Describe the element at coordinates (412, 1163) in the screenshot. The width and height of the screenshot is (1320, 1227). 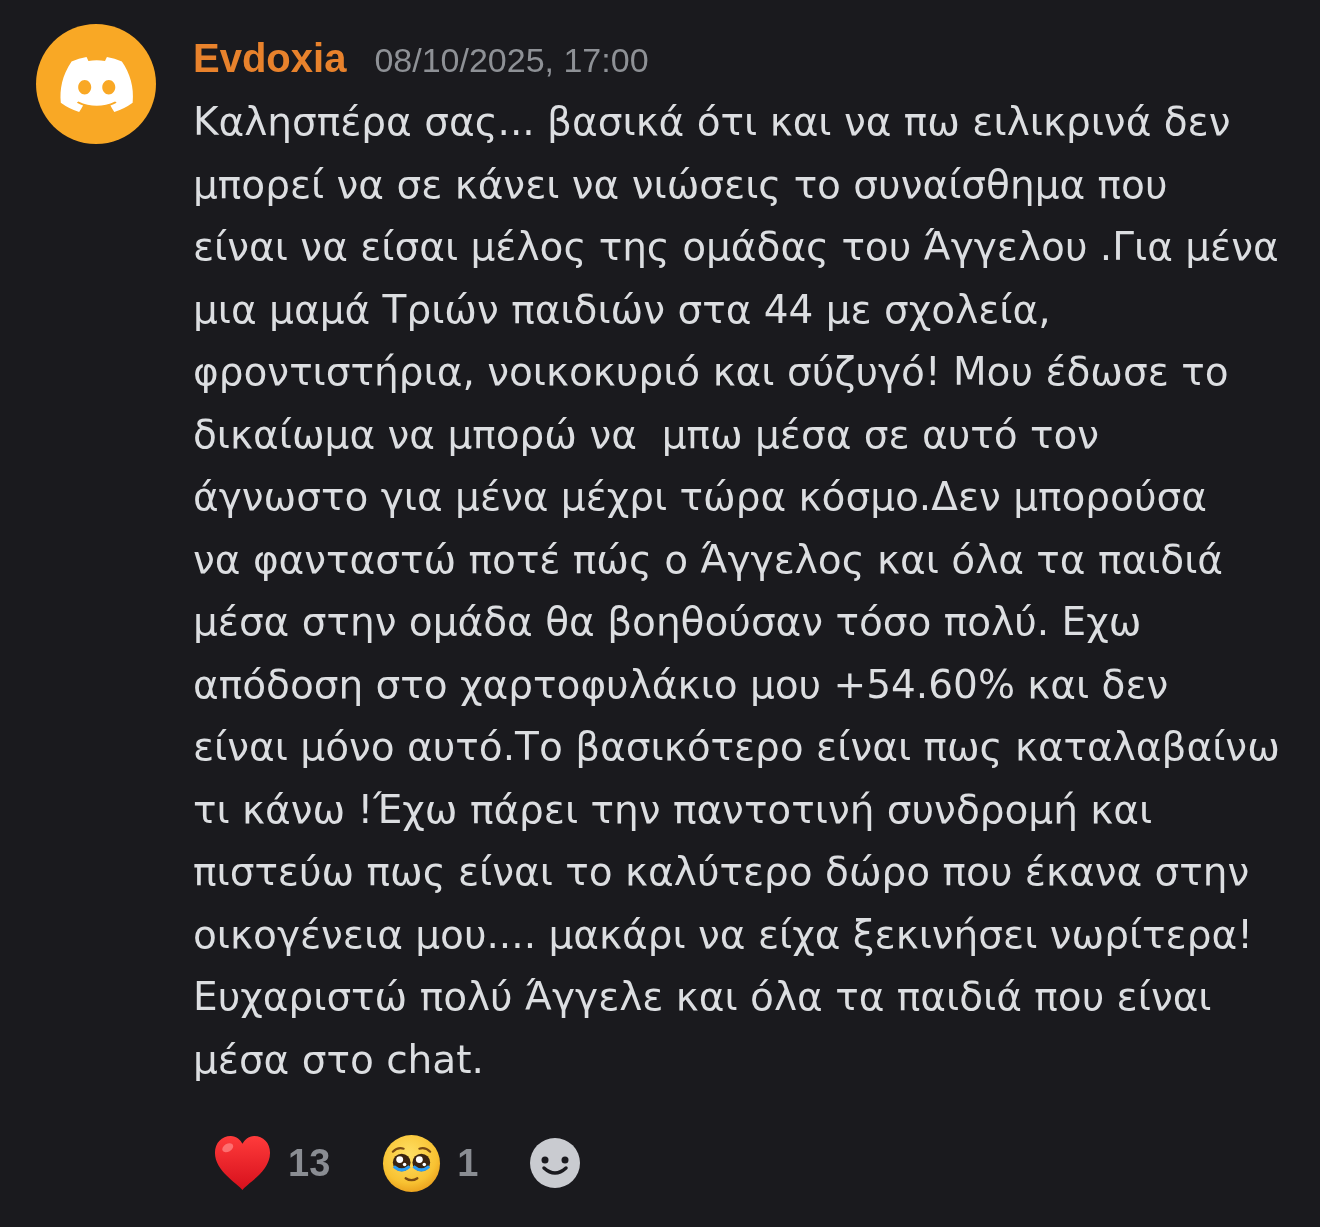
I see `pleading-face-icon` at that location.